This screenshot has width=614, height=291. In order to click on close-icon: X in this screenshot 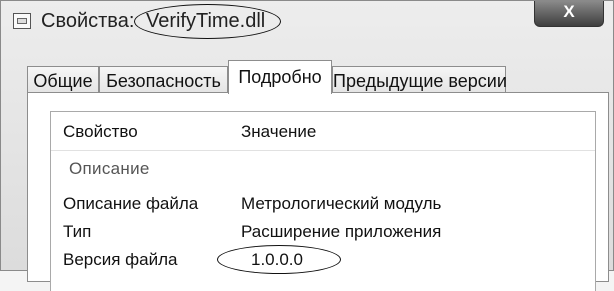, I will do `click(569, 11)`.